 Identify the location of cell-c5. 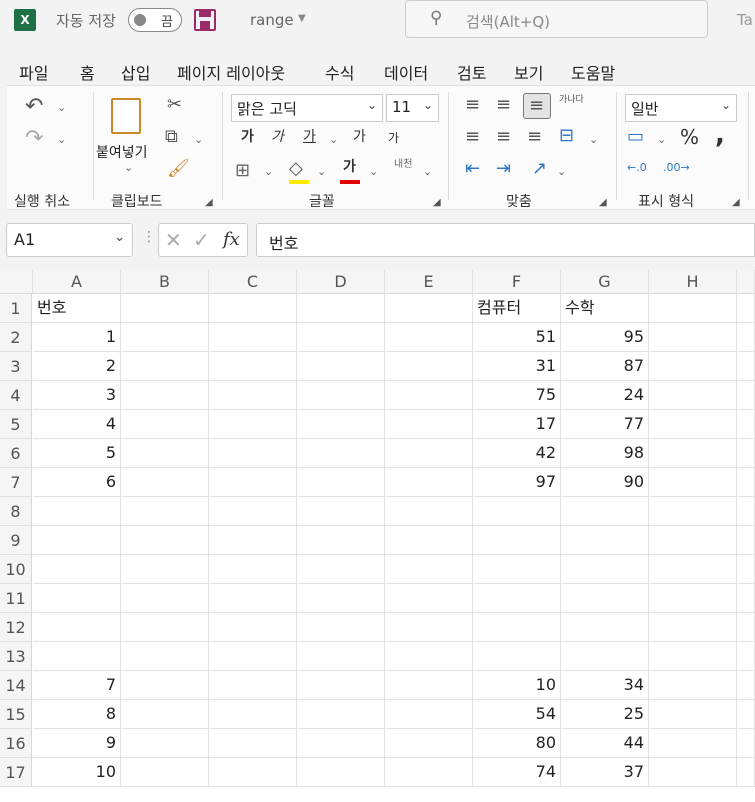
(253, 424).